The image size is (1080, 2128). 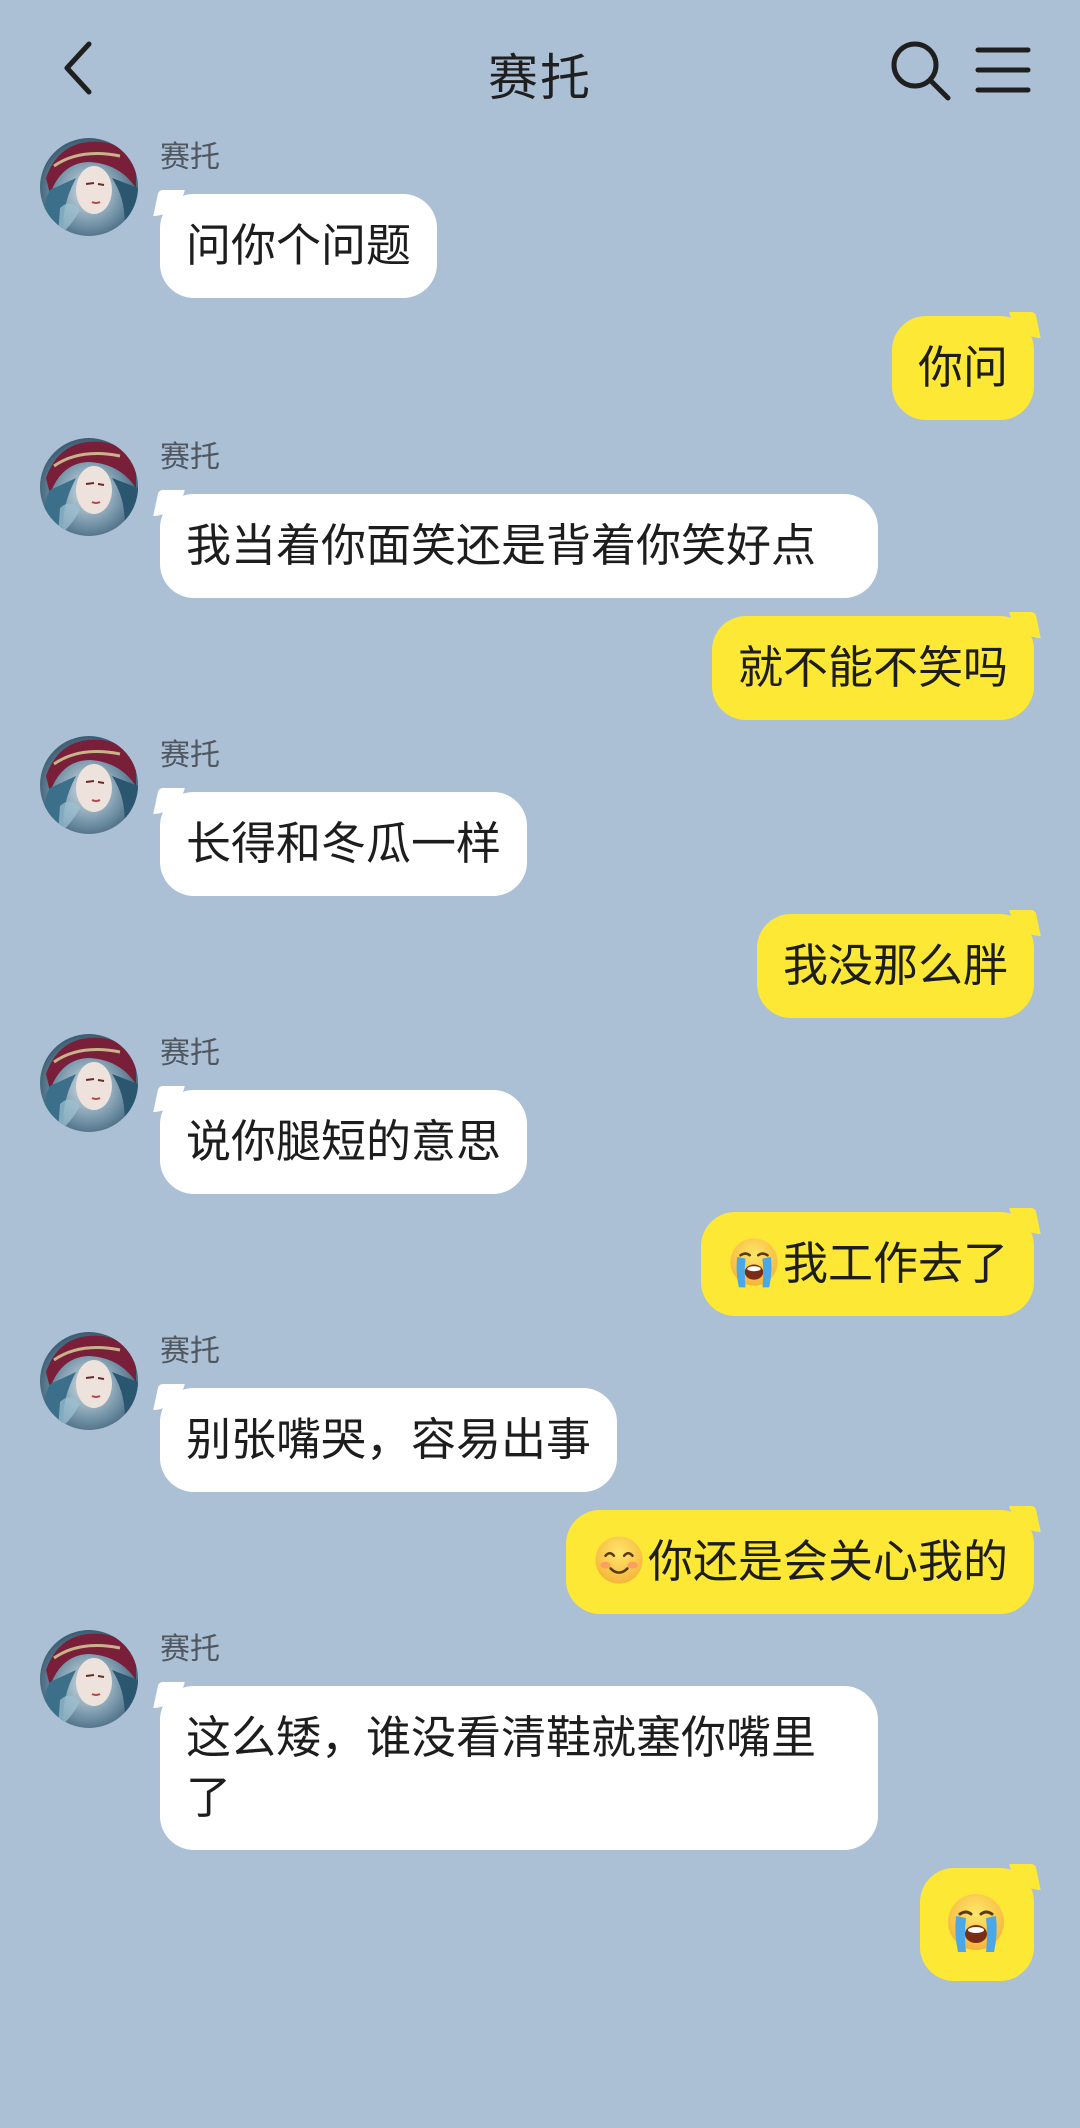 I want to click on message-bubble: 就不能不笑吗, so click(x=872, y=668).